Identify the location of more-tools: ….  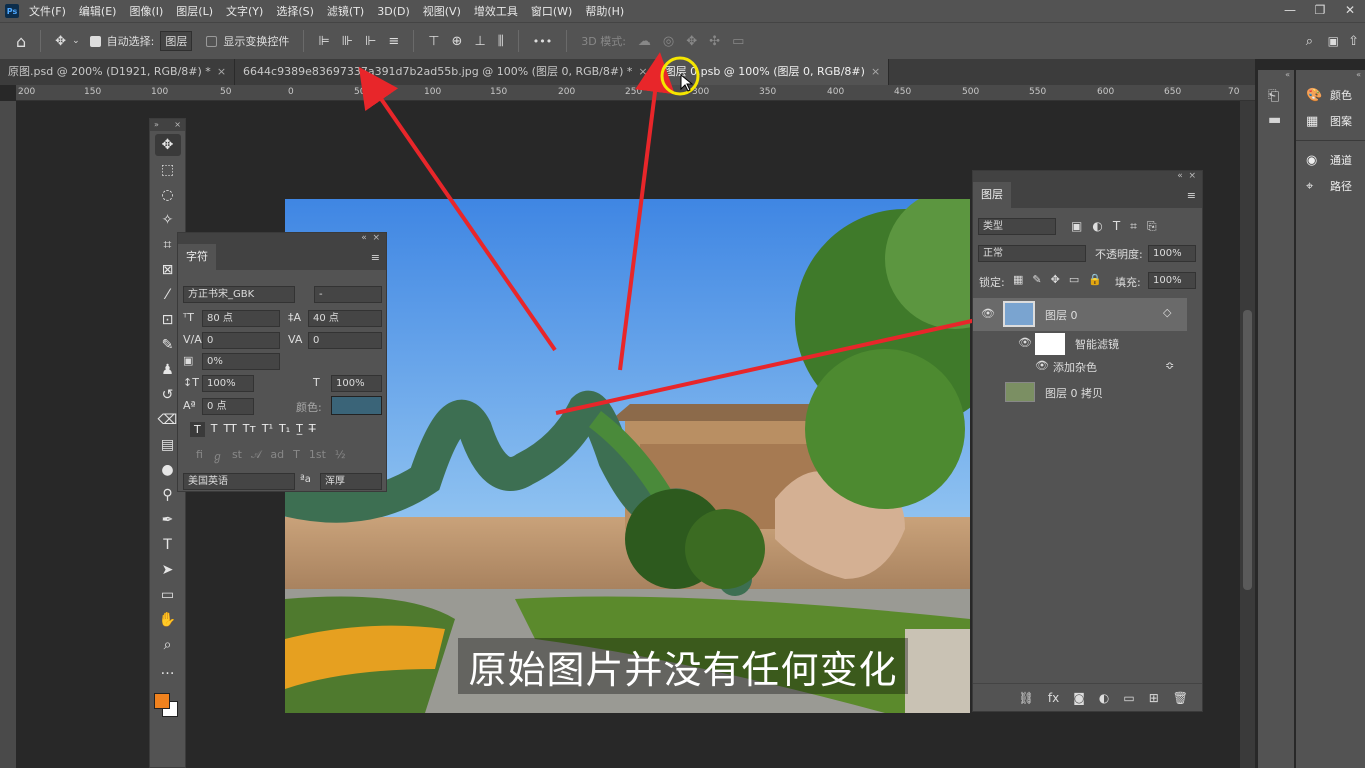
(168, 670).